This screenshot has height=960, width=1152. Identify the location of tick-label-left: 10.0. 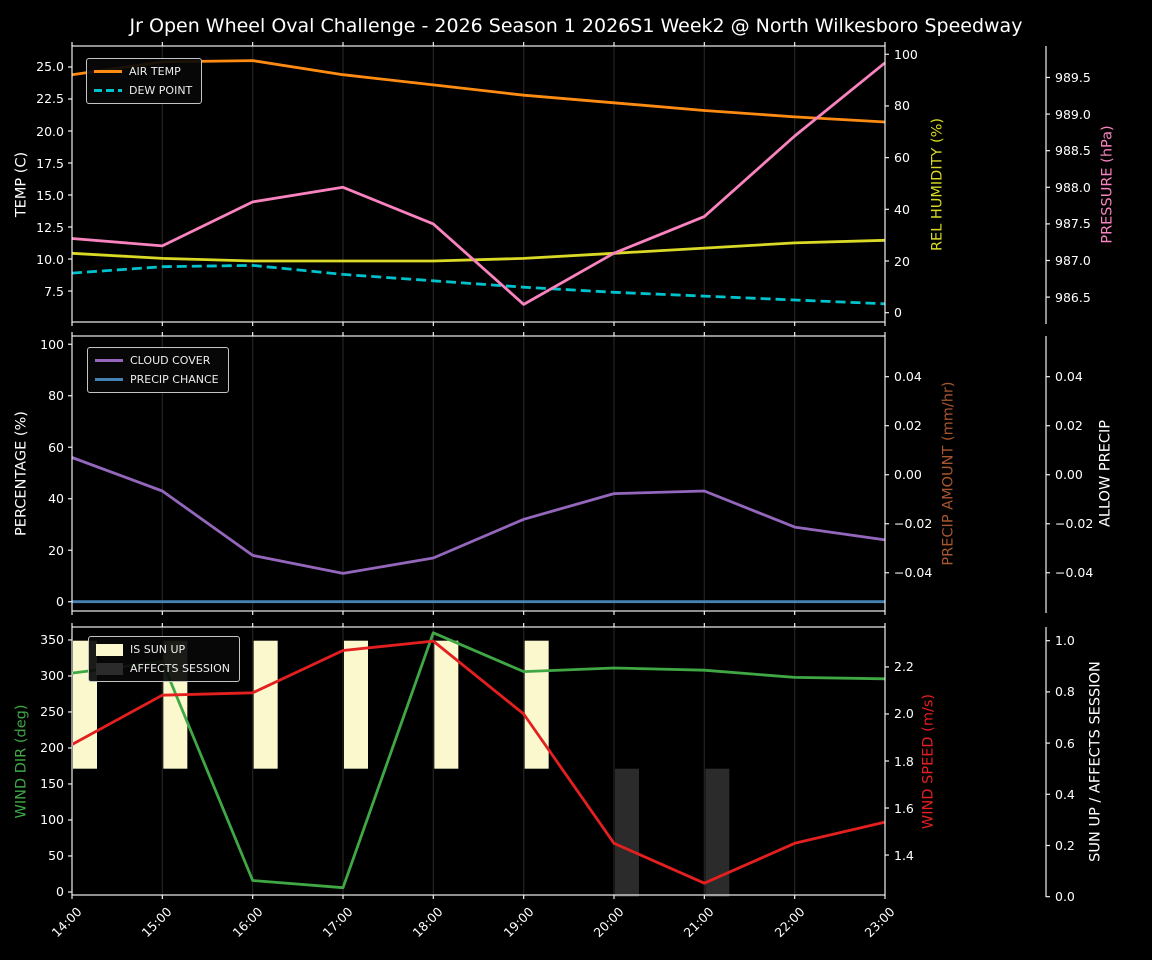
(50, 259).